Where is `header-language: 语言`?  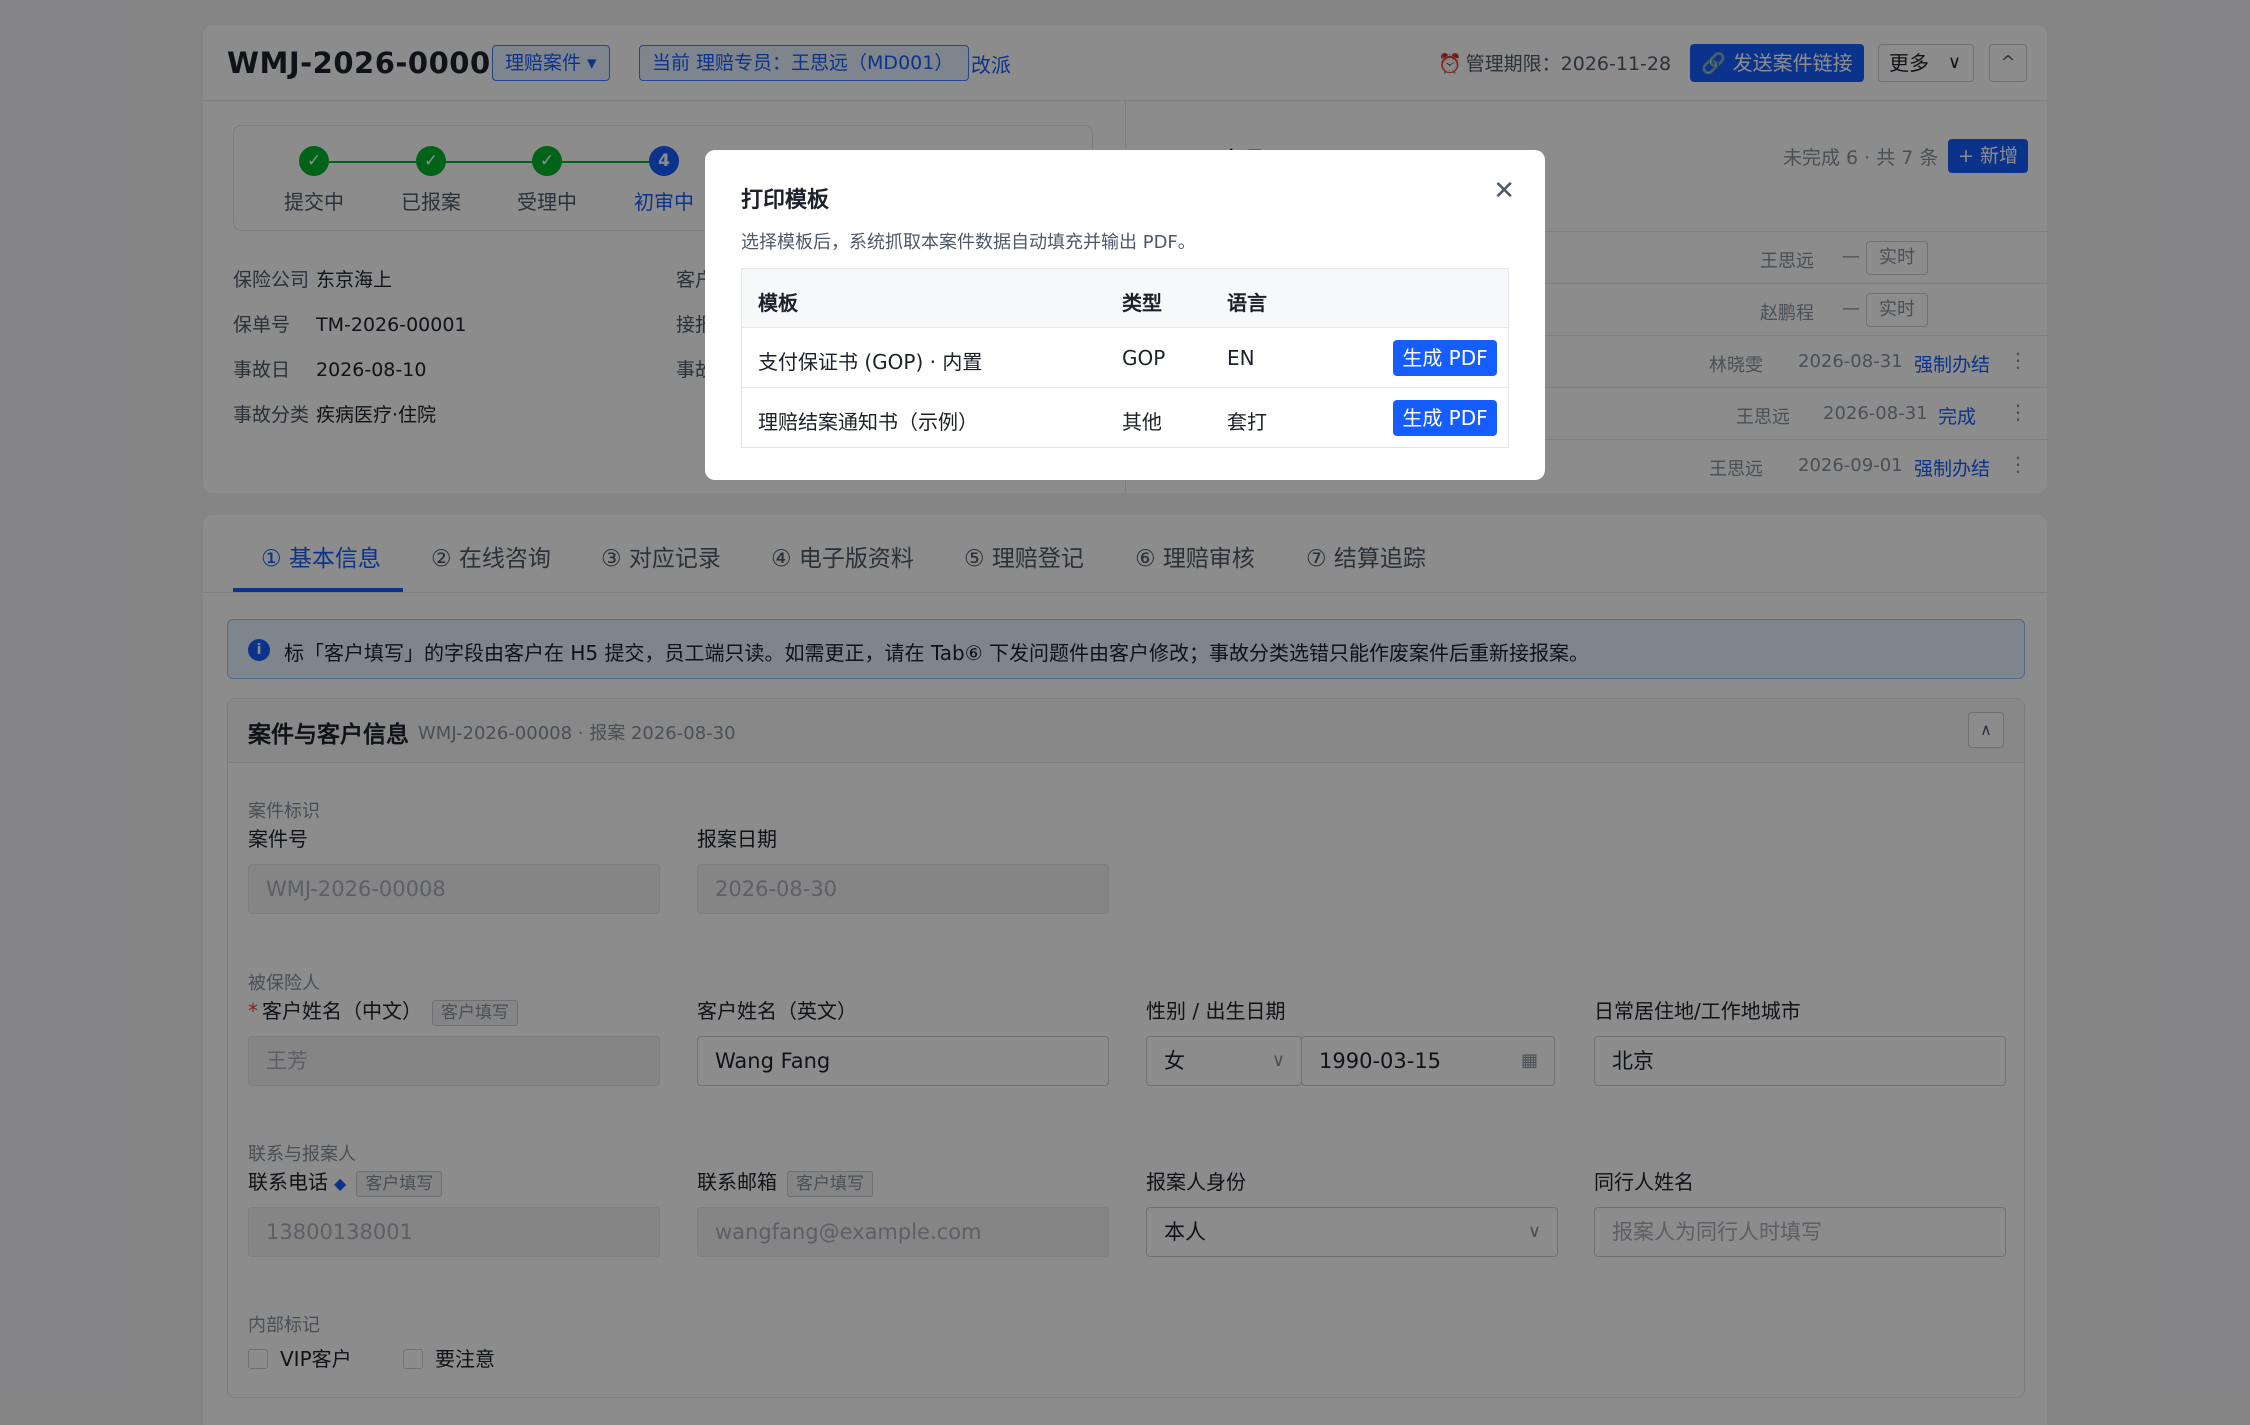 header-language: 语言 is located at coordinates (1247, 303).